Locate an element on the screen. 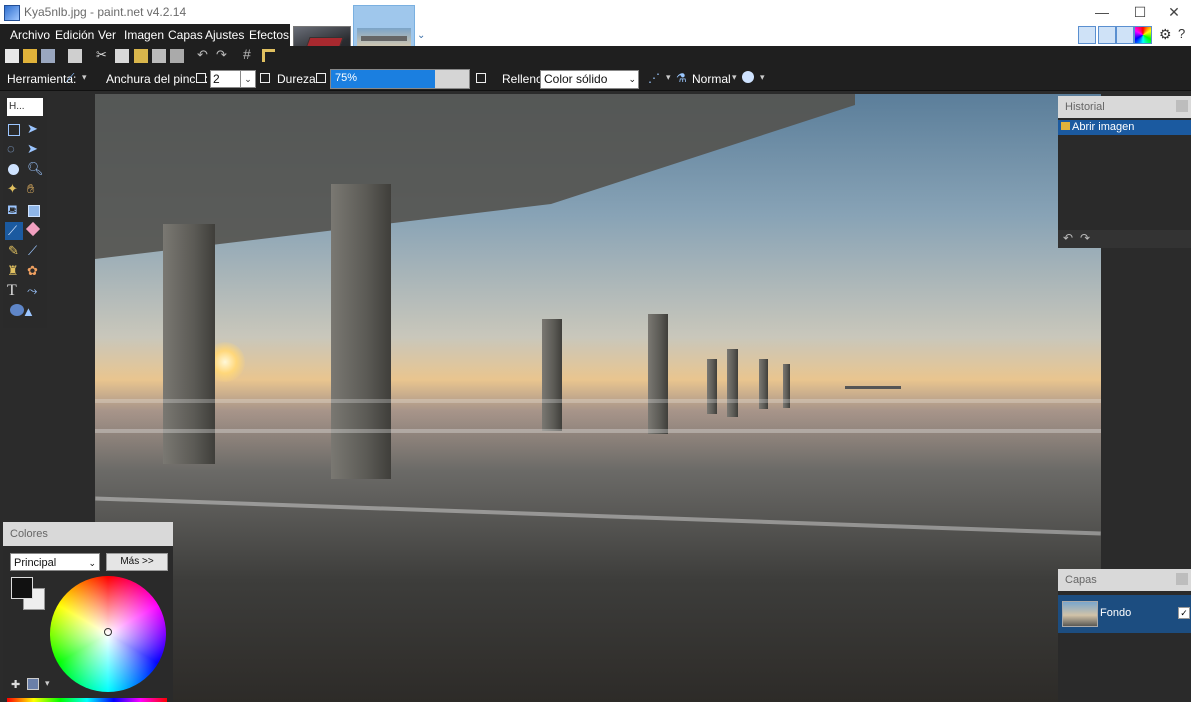 This screenshot has height=702, width=1191. brush-width-input: 2 is located at coordinates (226, 79).